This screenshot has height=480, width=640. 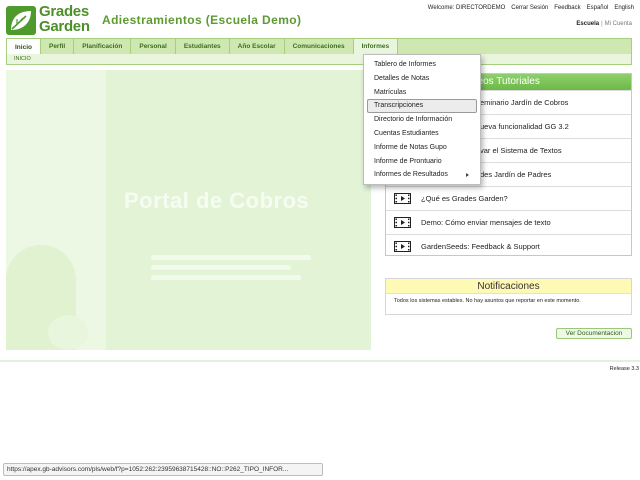 I want to click on menu-item-label: Informes de Resultados, so click(x=411, y=175).